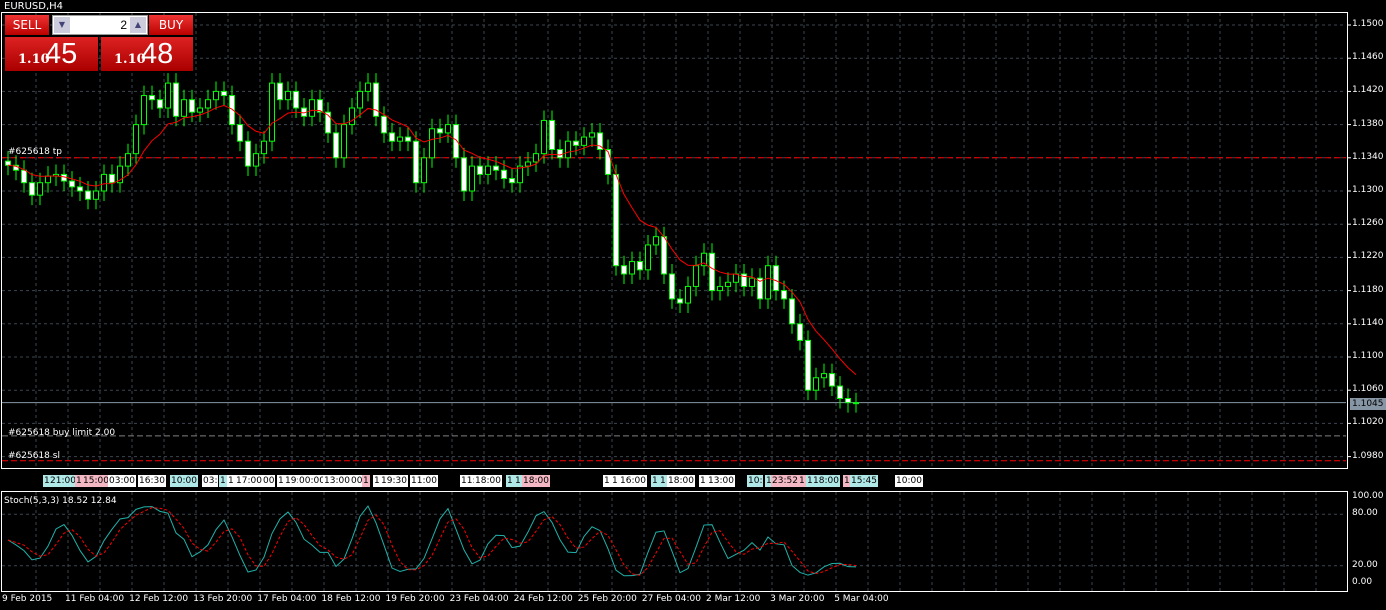 Image resolution: width=1386 pixels, height=610 pixels. What do you see at coordinates (122, 481) in the screenshot?
I see `event-marker: 03:00` at bounding box center [122, 481].